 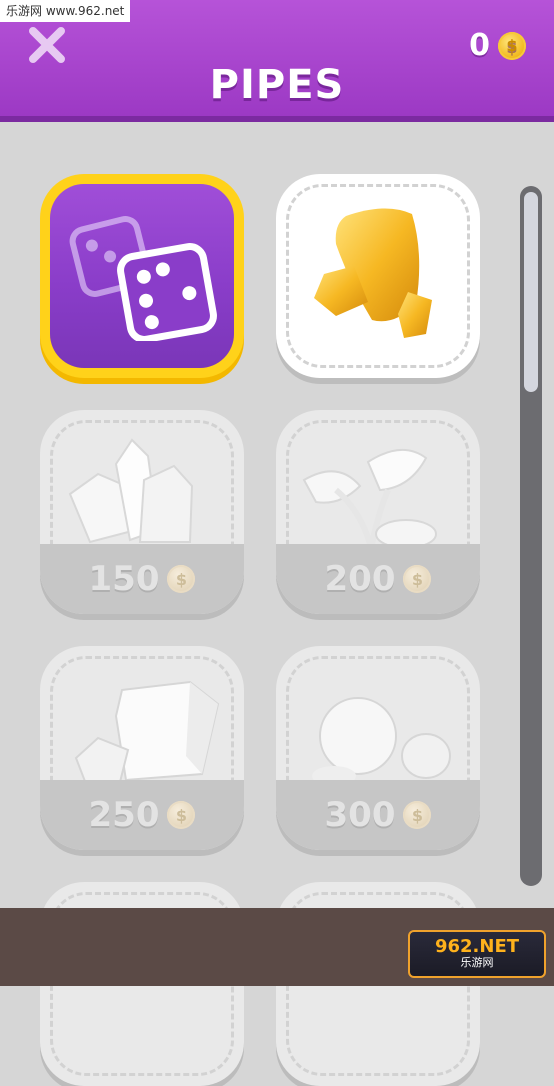 I want to click on dice-icon, so click(x=143, y=278).